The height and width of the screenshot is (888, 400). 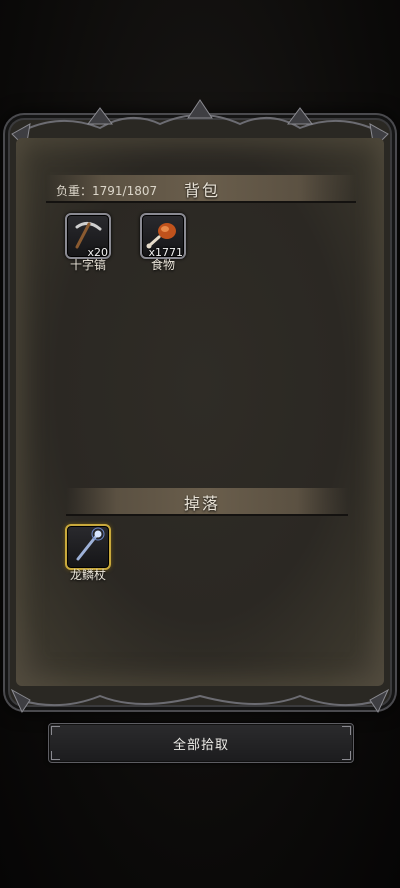 What do you see at coordinates (107, 191) in the screenshot?
I see `weight-label: 负重：1791/1807` at bounding box center [107, 191].